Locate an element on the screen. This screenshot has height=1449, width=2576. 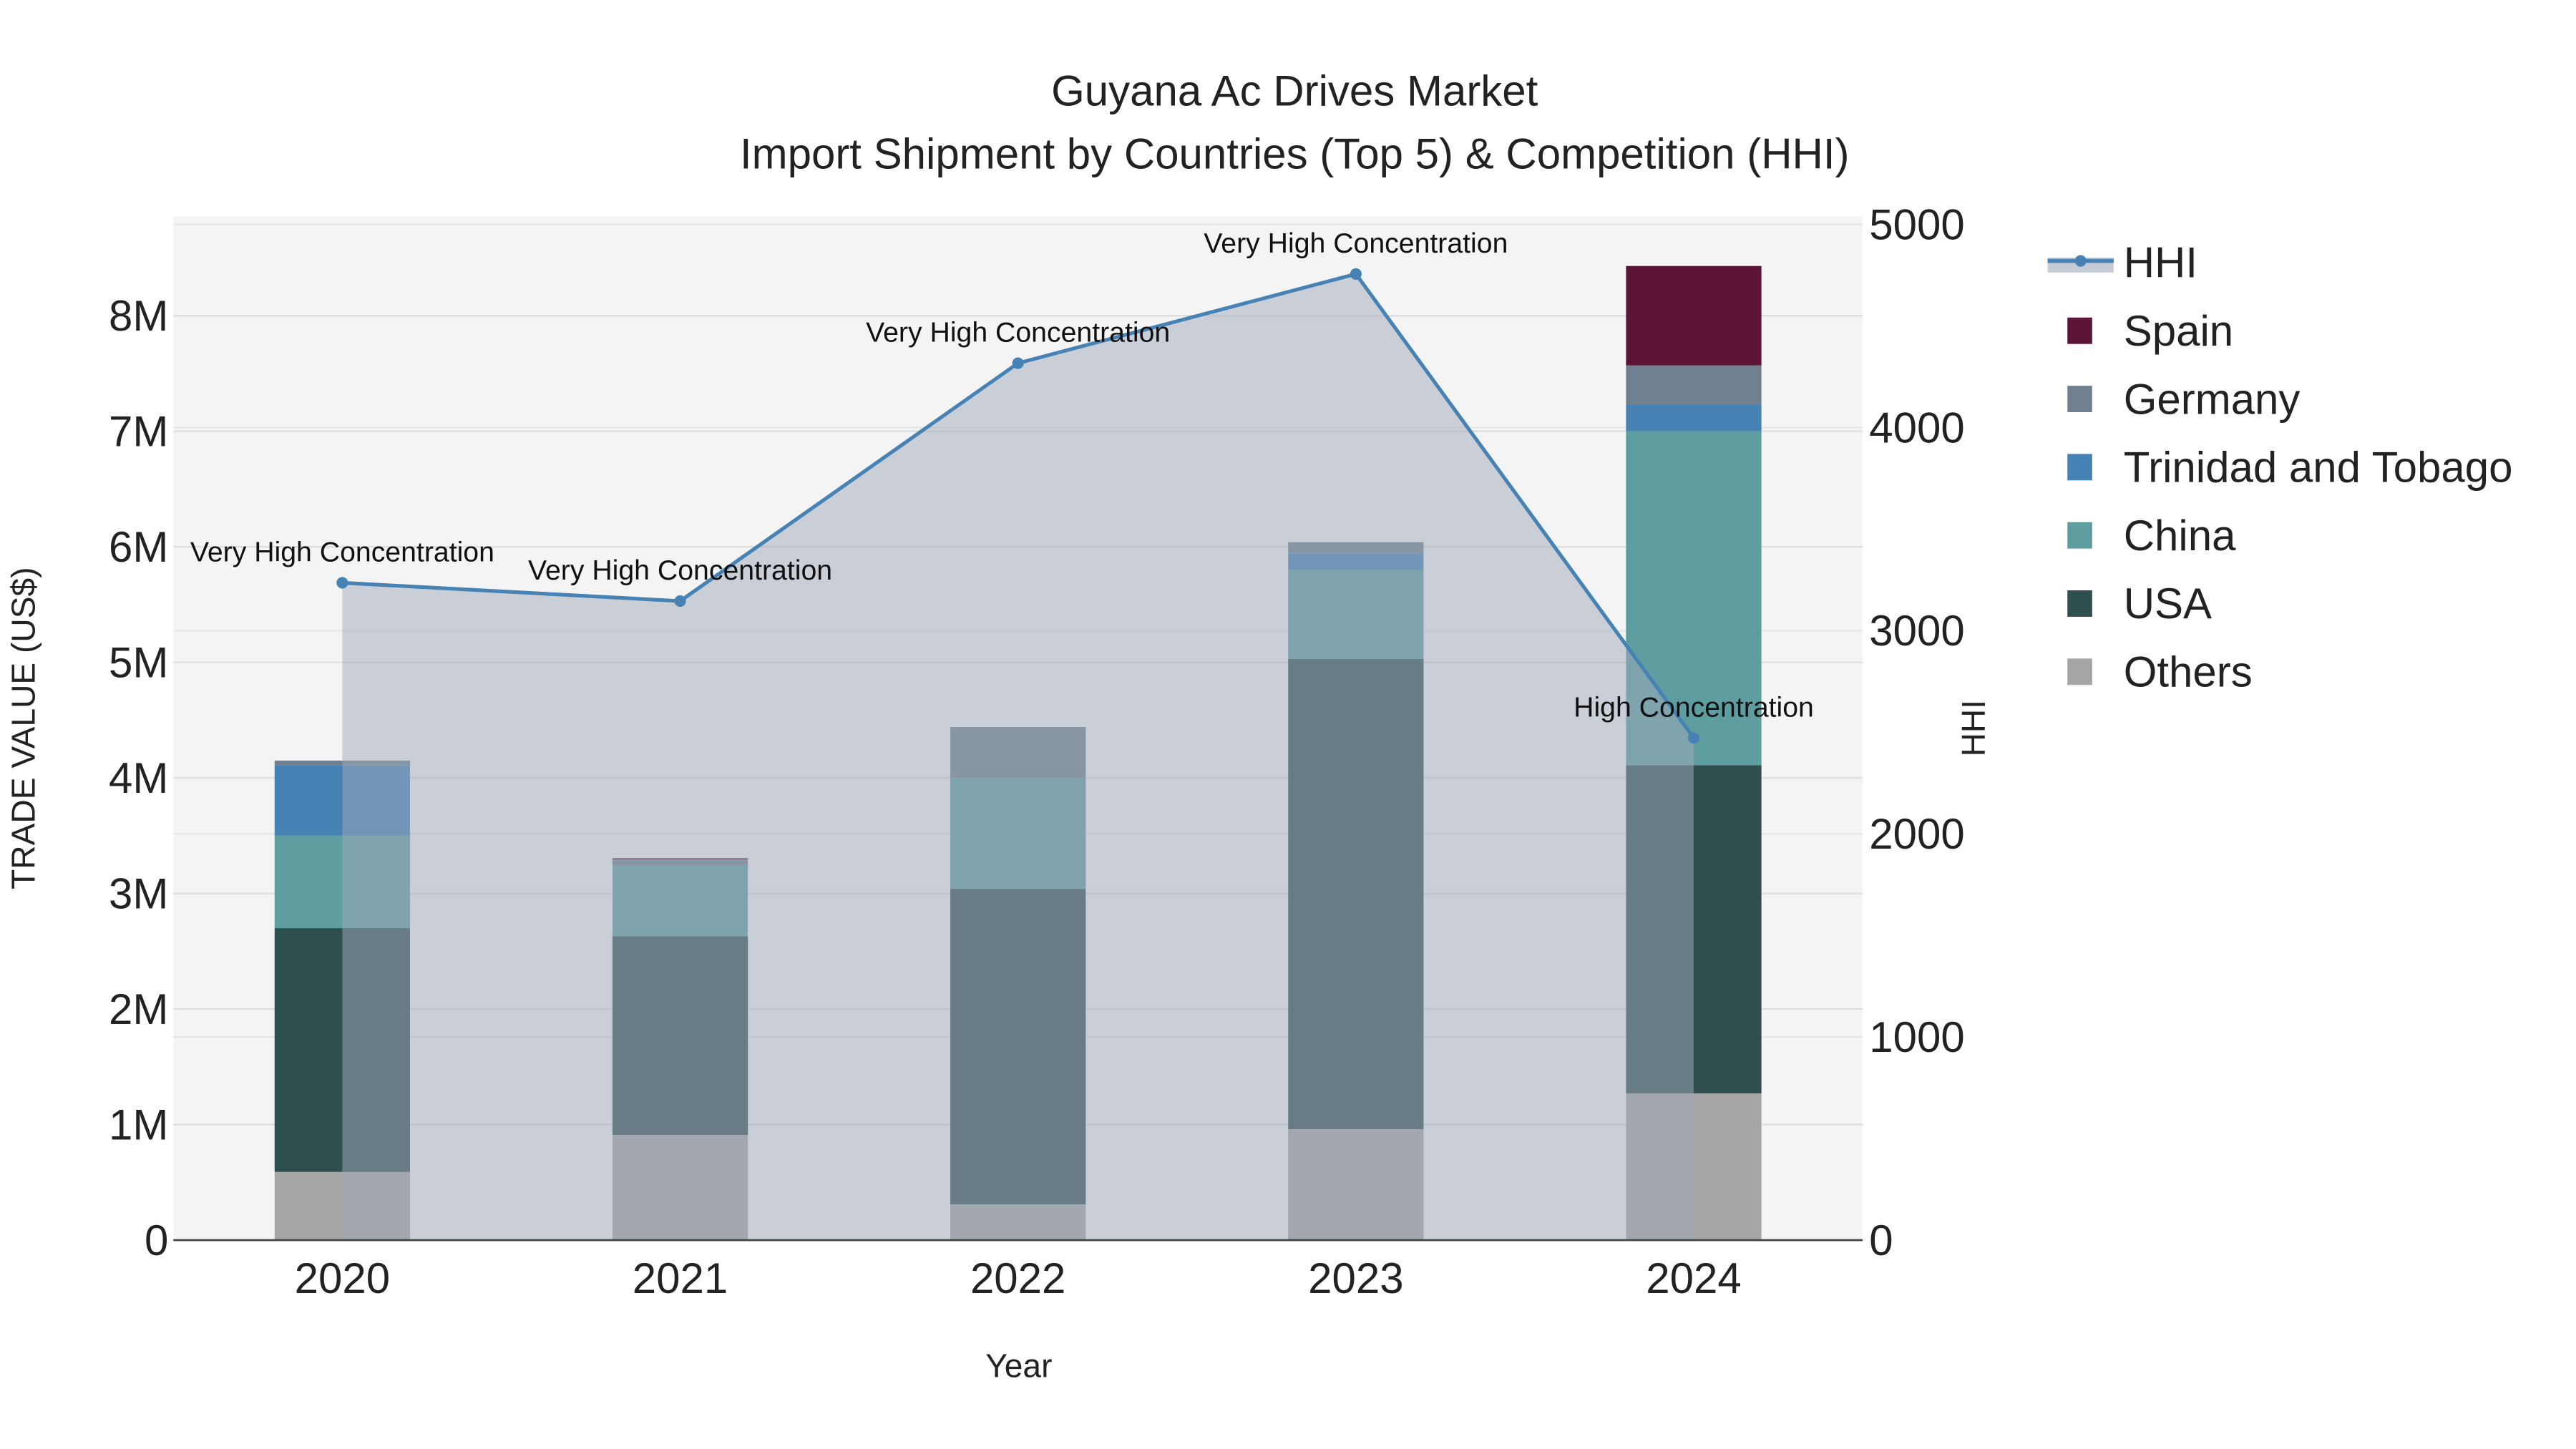
x-axis-label: Year is located at coordinates (1018, 1366).